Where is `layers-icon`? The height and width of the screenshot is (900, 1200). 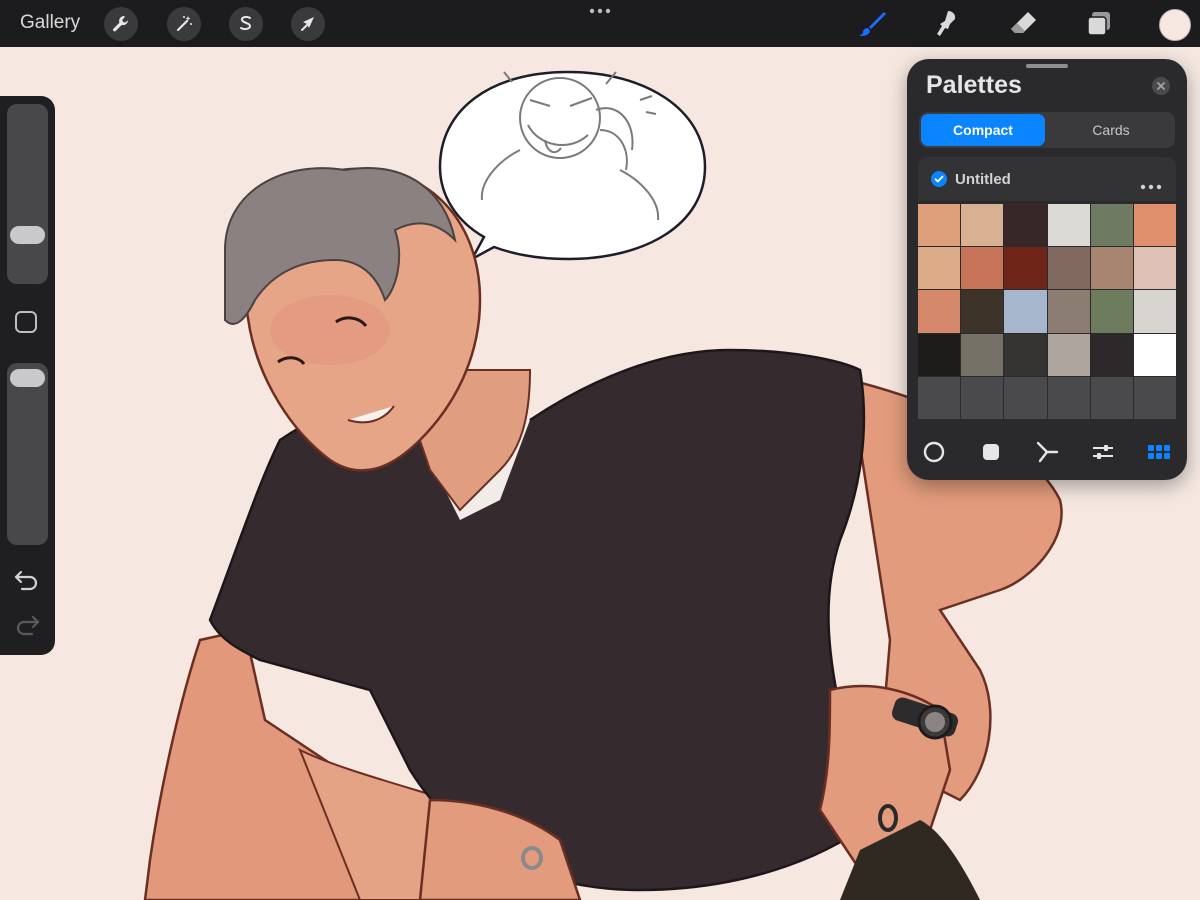 layers-icon is located at coordinates (1099, 24).